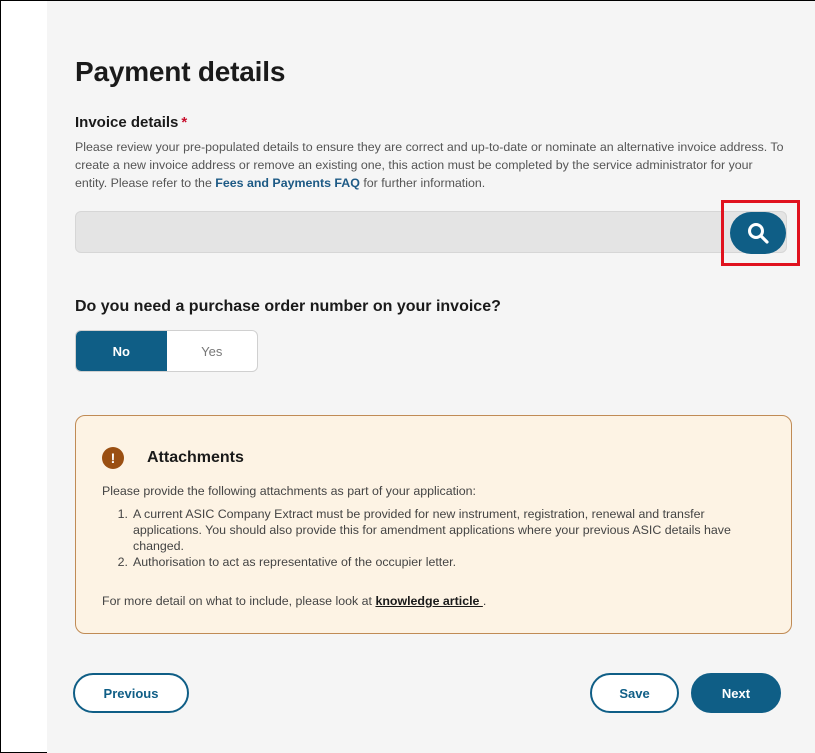 This screenshot has height=753, width=815. Describe the element at coordinates (484, 601) in the screenshot. I see `more-info-after: .` at that location.